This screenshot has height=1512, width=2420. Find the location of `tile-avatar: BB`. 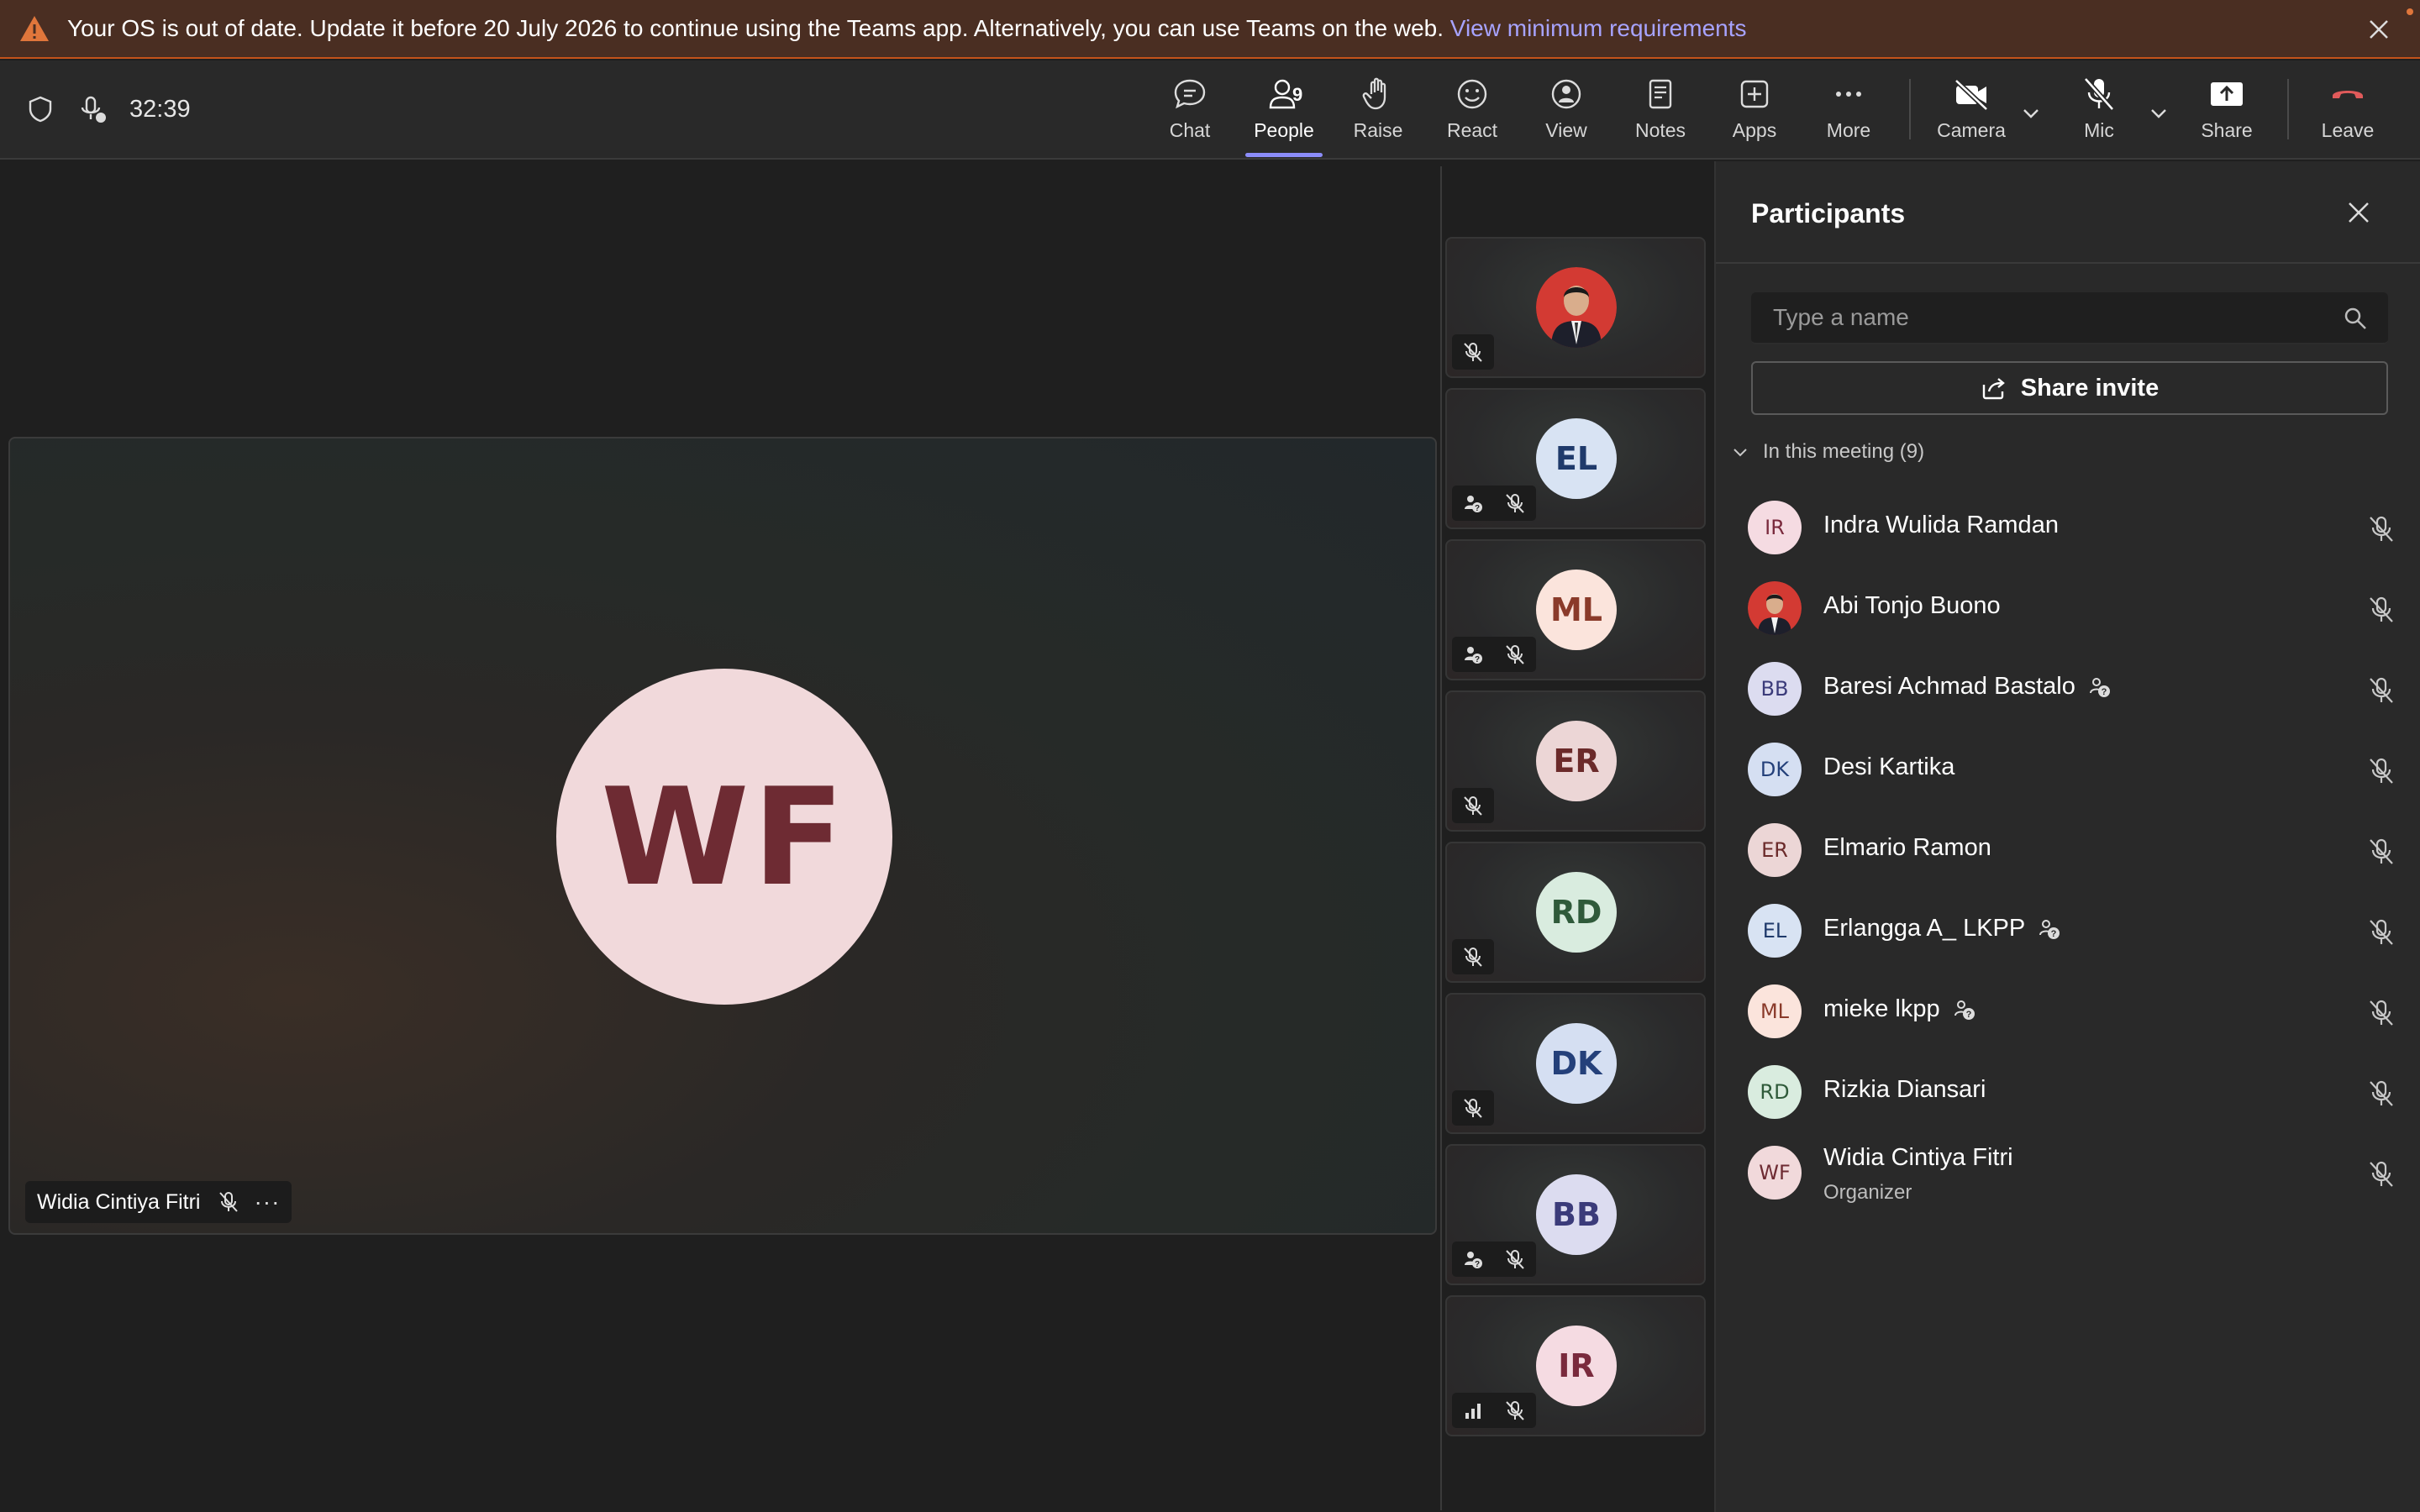

tile-avatar: BB is located at coordinates (1576, 1214).